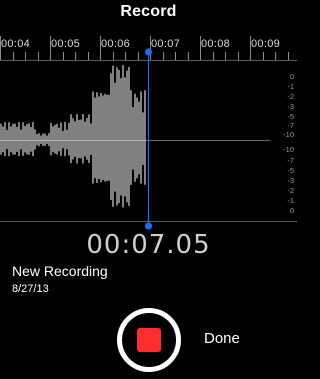 This screenshot has height=379, width=320. What do you see at coordinates (222, 338) in the screenshot?
I see `done-button: Done` at bounding box center [222, 338].